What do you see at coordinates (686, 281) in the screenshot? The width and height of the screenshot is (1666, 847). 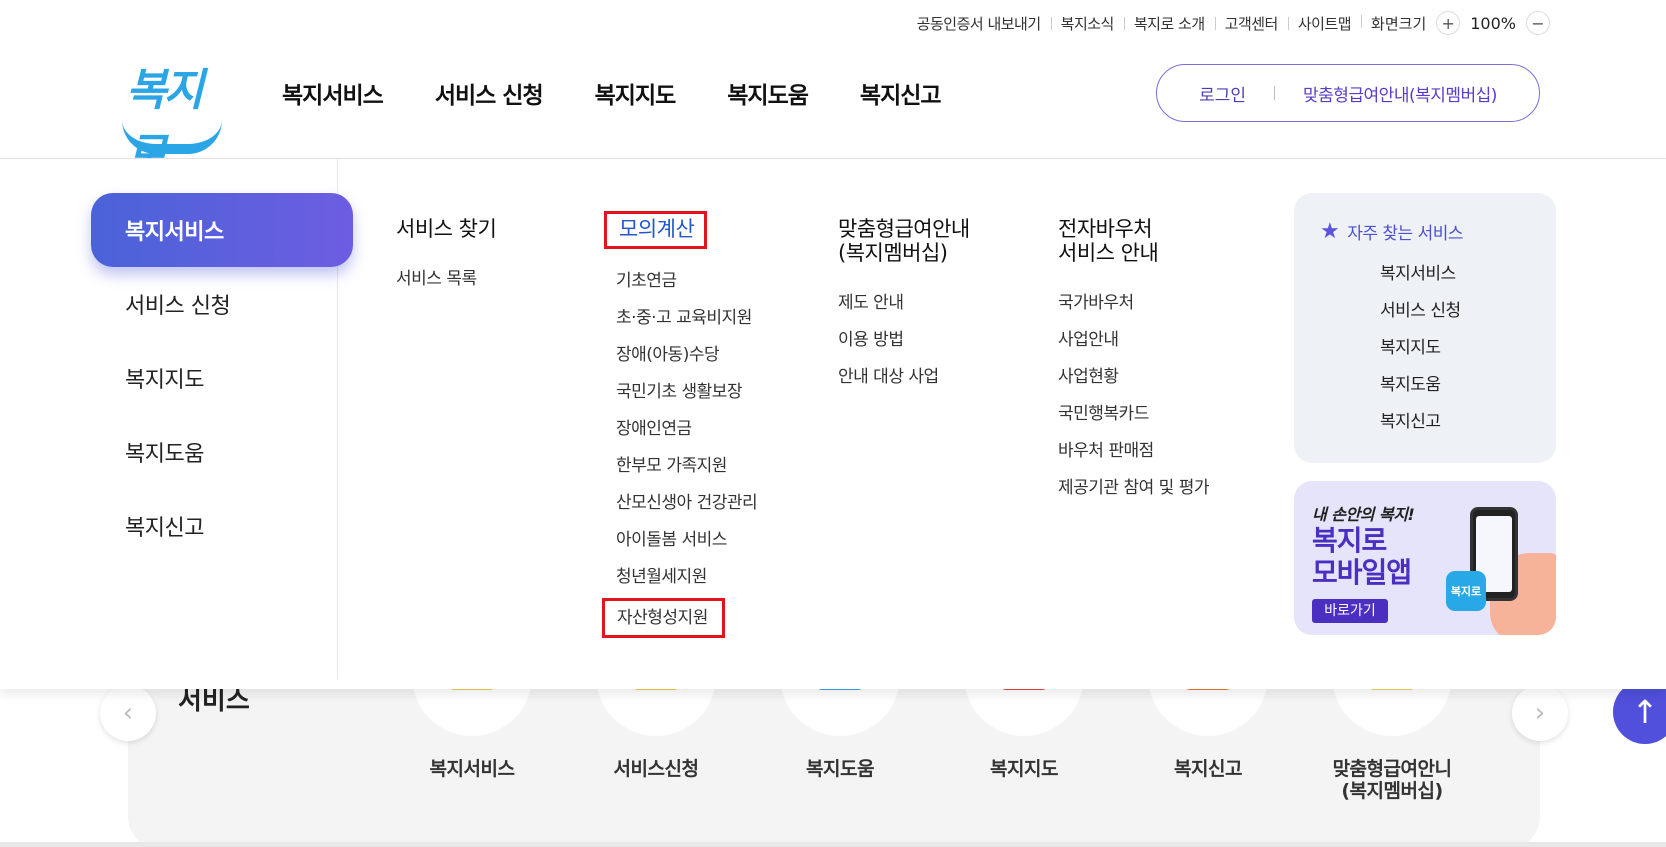 I see `menu-link: 기초연금` at bounding box center [686, 281].